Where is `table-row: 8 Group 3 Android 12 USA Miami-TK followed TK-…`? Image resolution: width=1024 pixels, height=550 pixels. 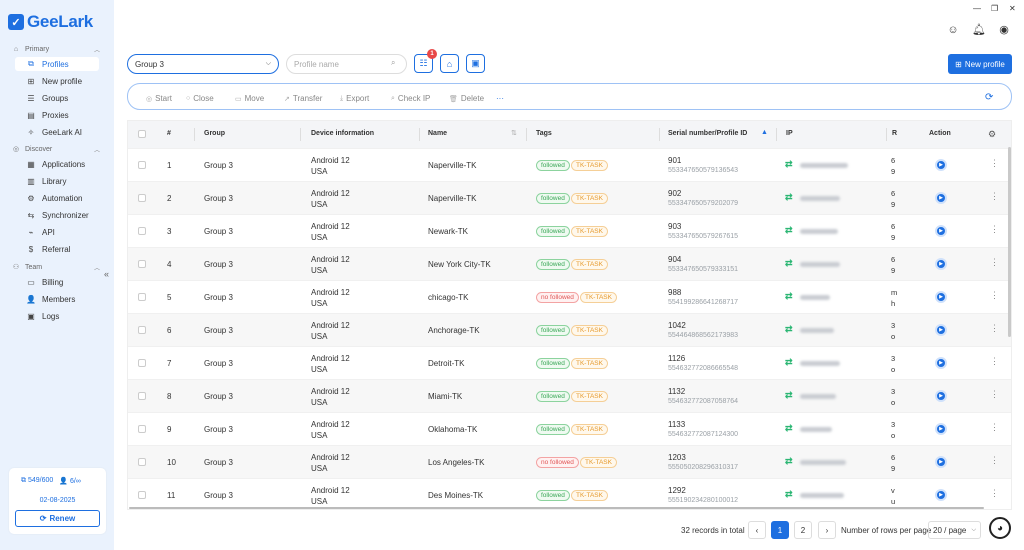
table-row: 8 Group 3 Android 12 USA Miami-TK followed TK-… is located at coordinates (569, 395).